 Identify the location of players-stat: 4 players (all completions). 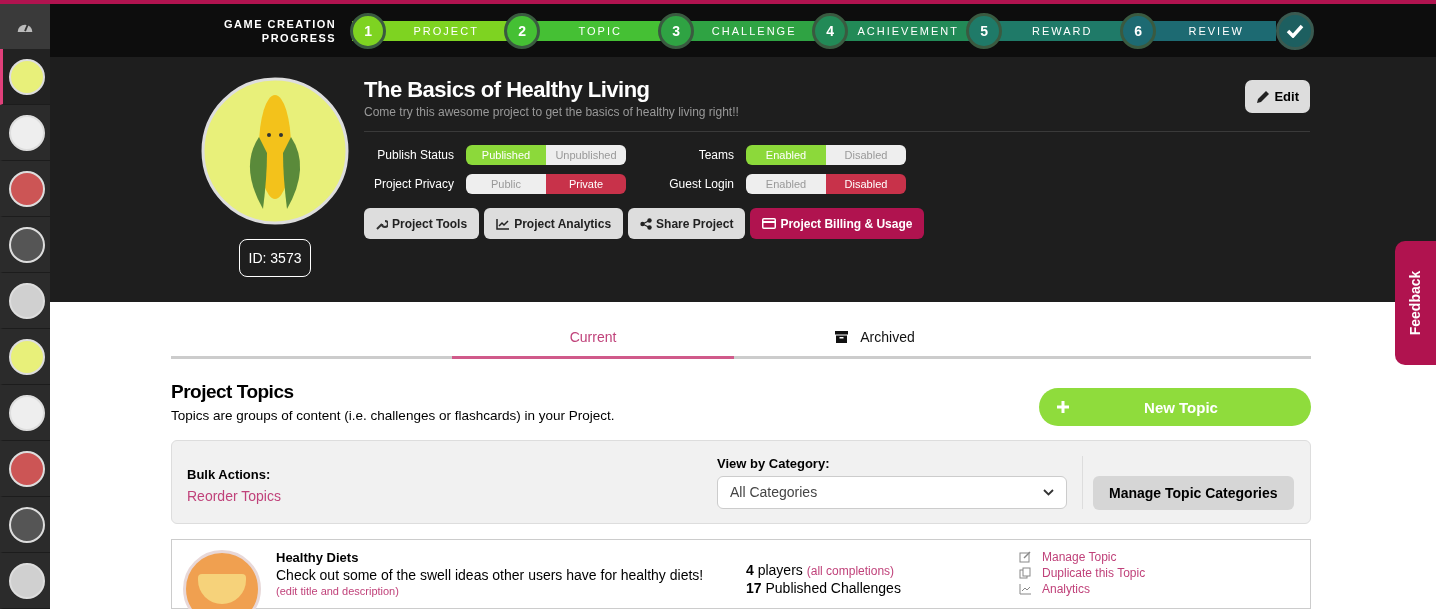
(821, 570).